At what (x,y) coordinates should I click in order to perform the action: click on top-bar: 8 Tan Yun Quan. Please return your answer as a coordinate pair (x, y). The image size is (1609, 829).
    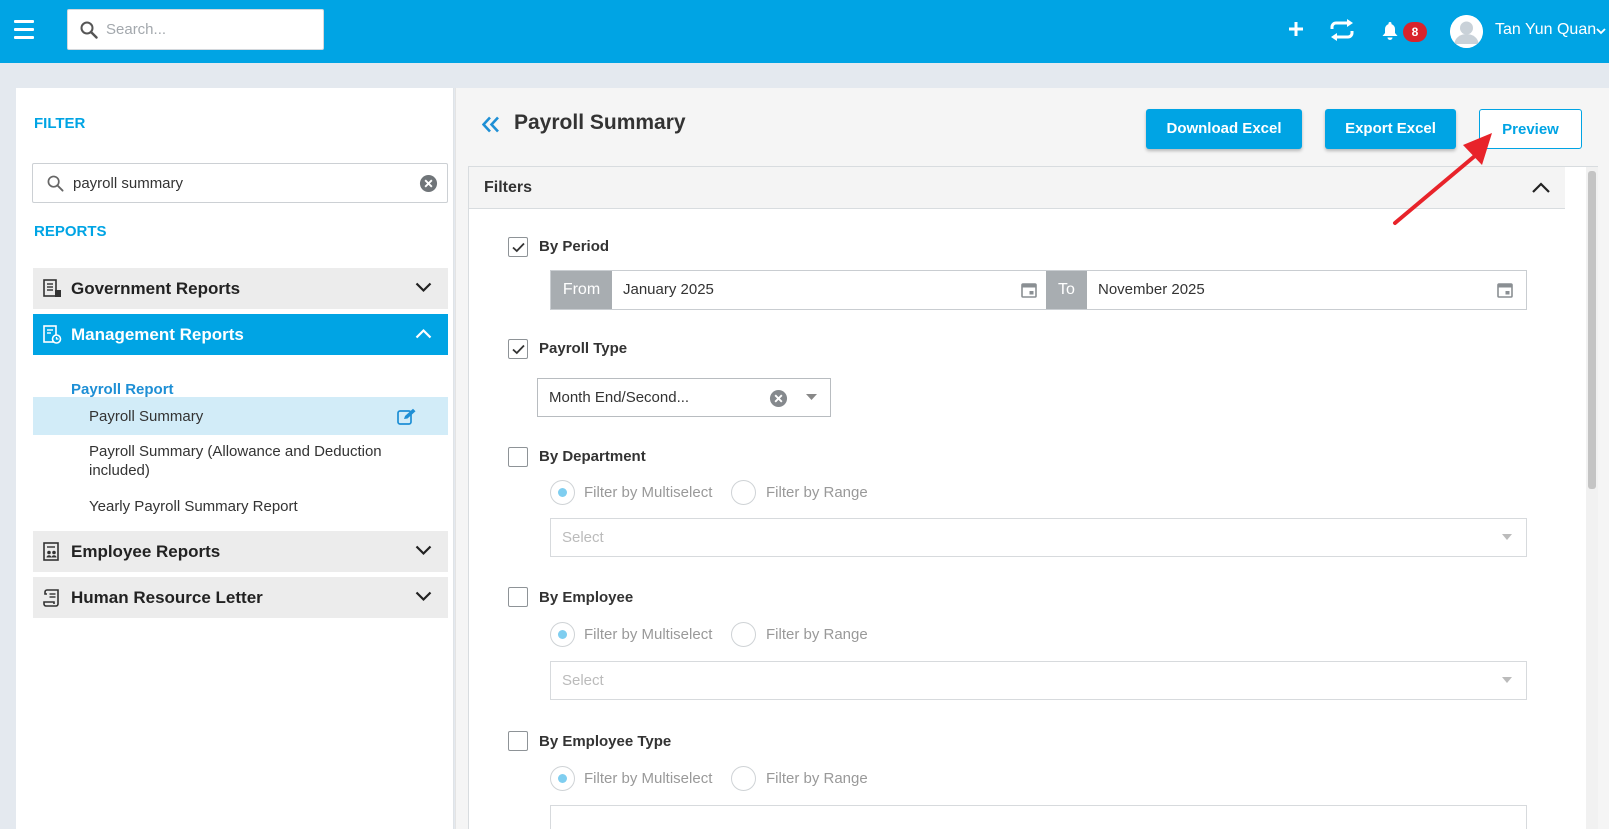
    Looking at the image, I should click on (804, 31).